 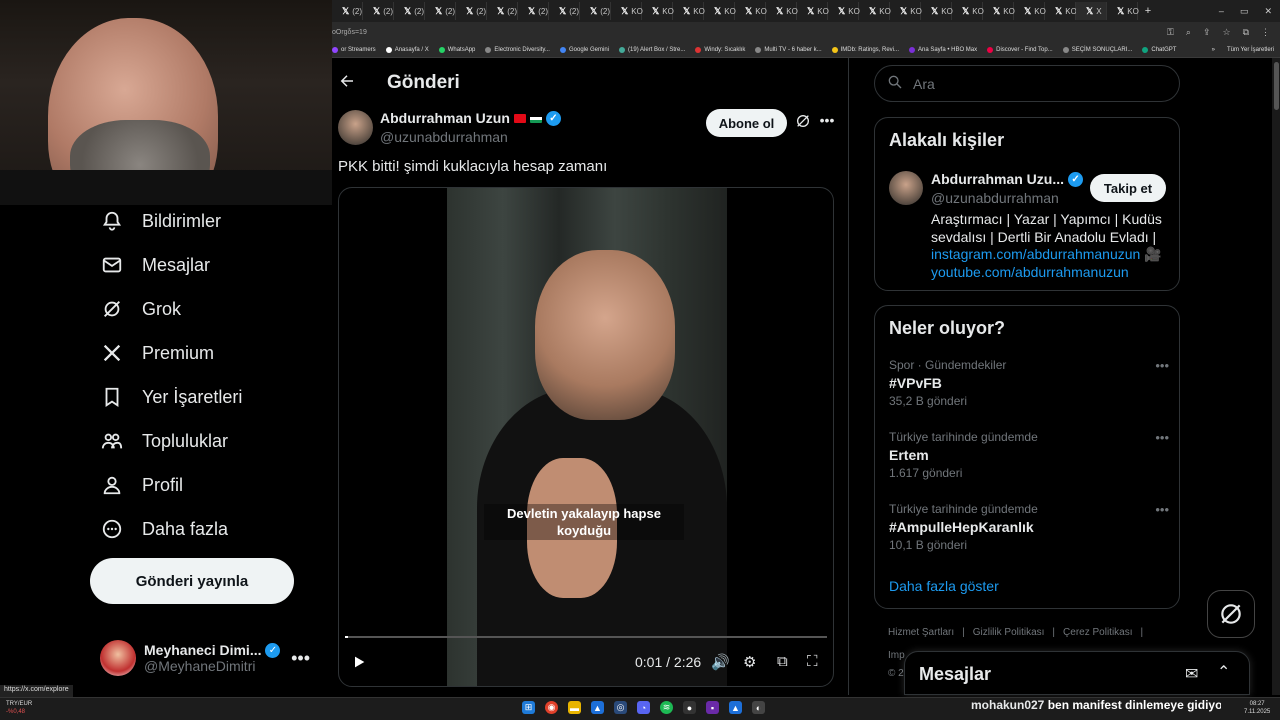 What do you see at coordinates (1226, 32) in the screenshot?
I see `star-icon: ☆` at bounding box center [1226, 32].